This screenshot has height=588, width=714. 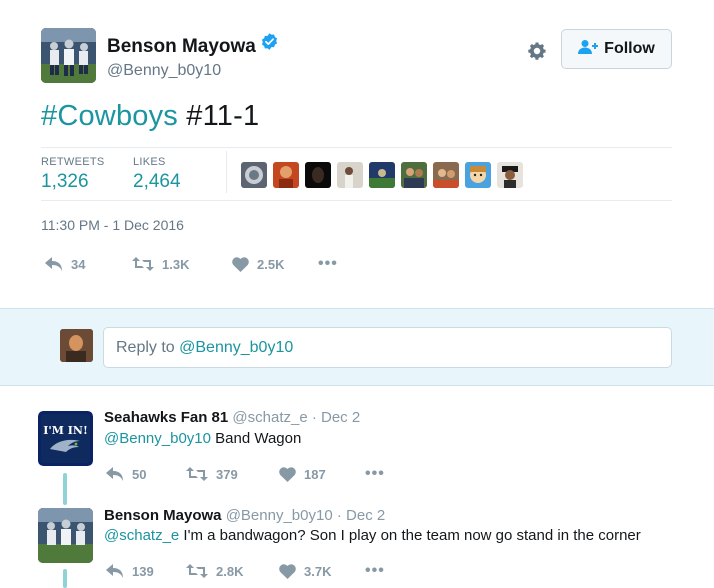 What do you see at coordinates (315, 474) in the screenshot?
I see `like-count: 187` at bounding box center [315, 474].